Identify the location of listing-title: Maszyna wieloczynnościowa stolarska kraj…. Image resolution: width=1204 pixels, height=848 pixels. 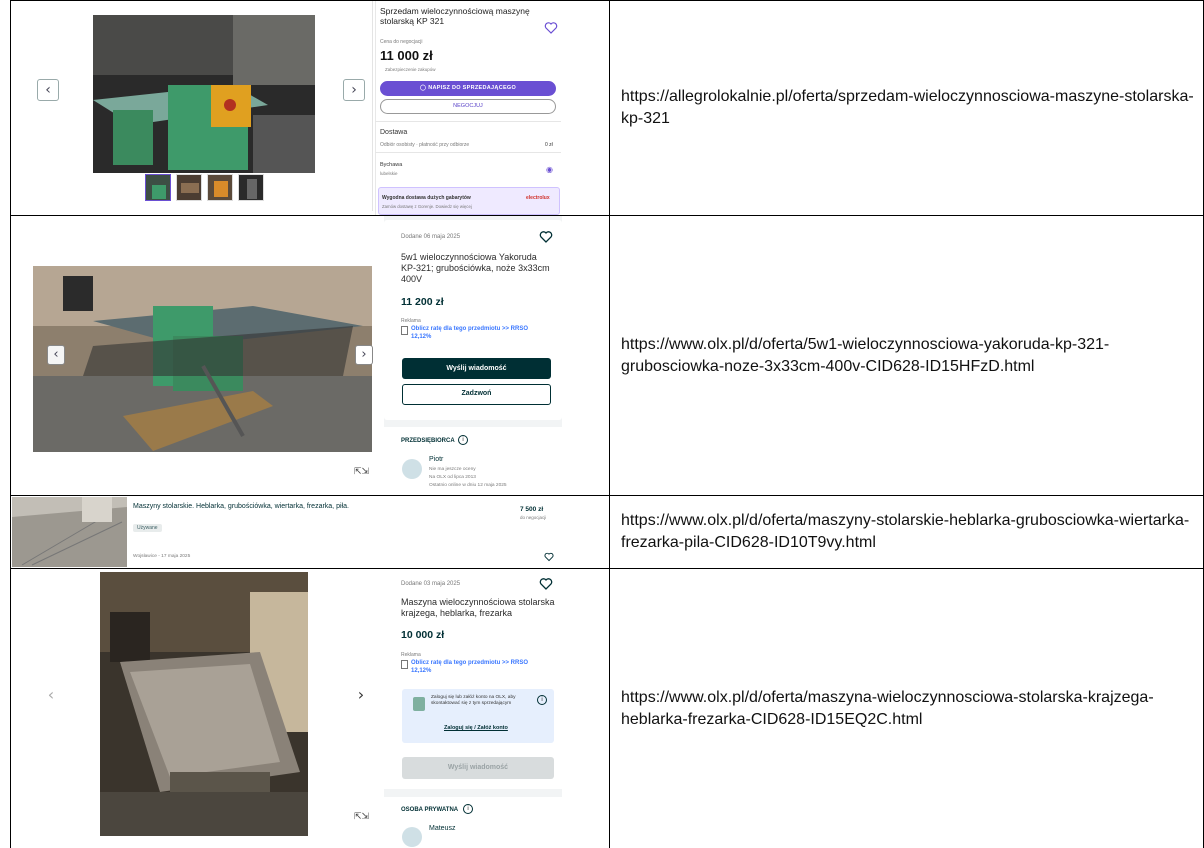
(478, 607).